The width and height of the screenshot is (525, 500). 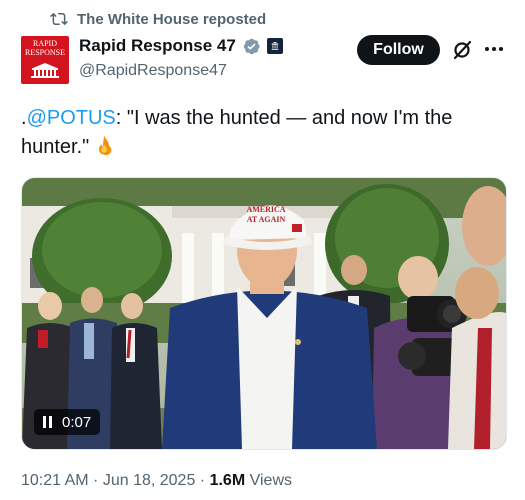 I want to click on views-count: 1.6M, so click(x=227, y=480).